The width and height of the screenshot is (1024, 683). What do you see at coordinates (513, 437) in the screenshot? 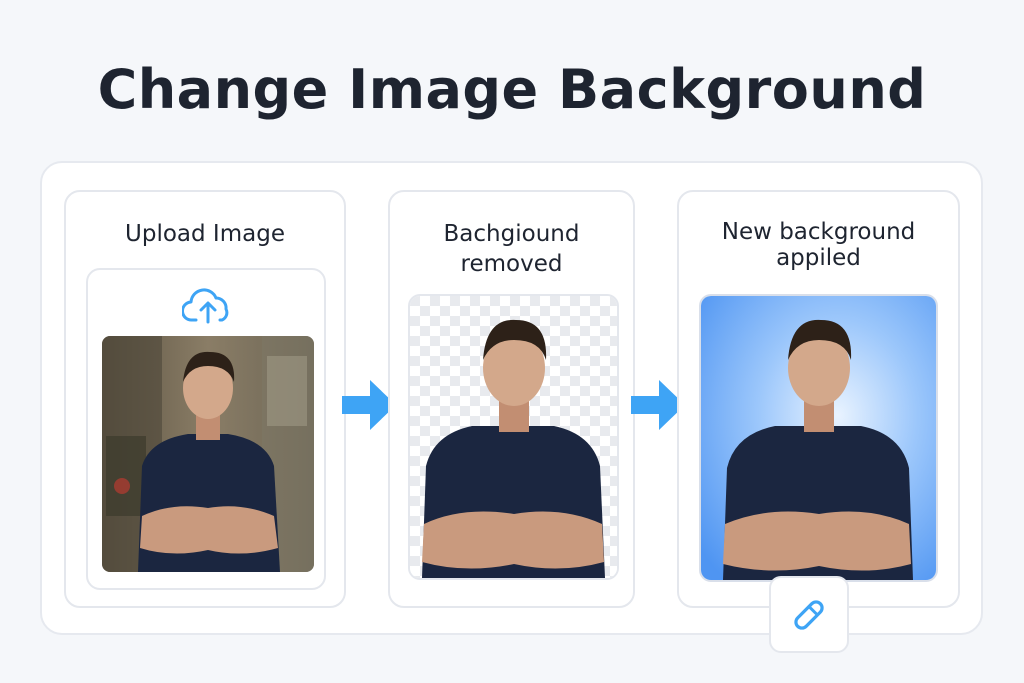
I see `cutout-preview` at bounding box center [513, 437].